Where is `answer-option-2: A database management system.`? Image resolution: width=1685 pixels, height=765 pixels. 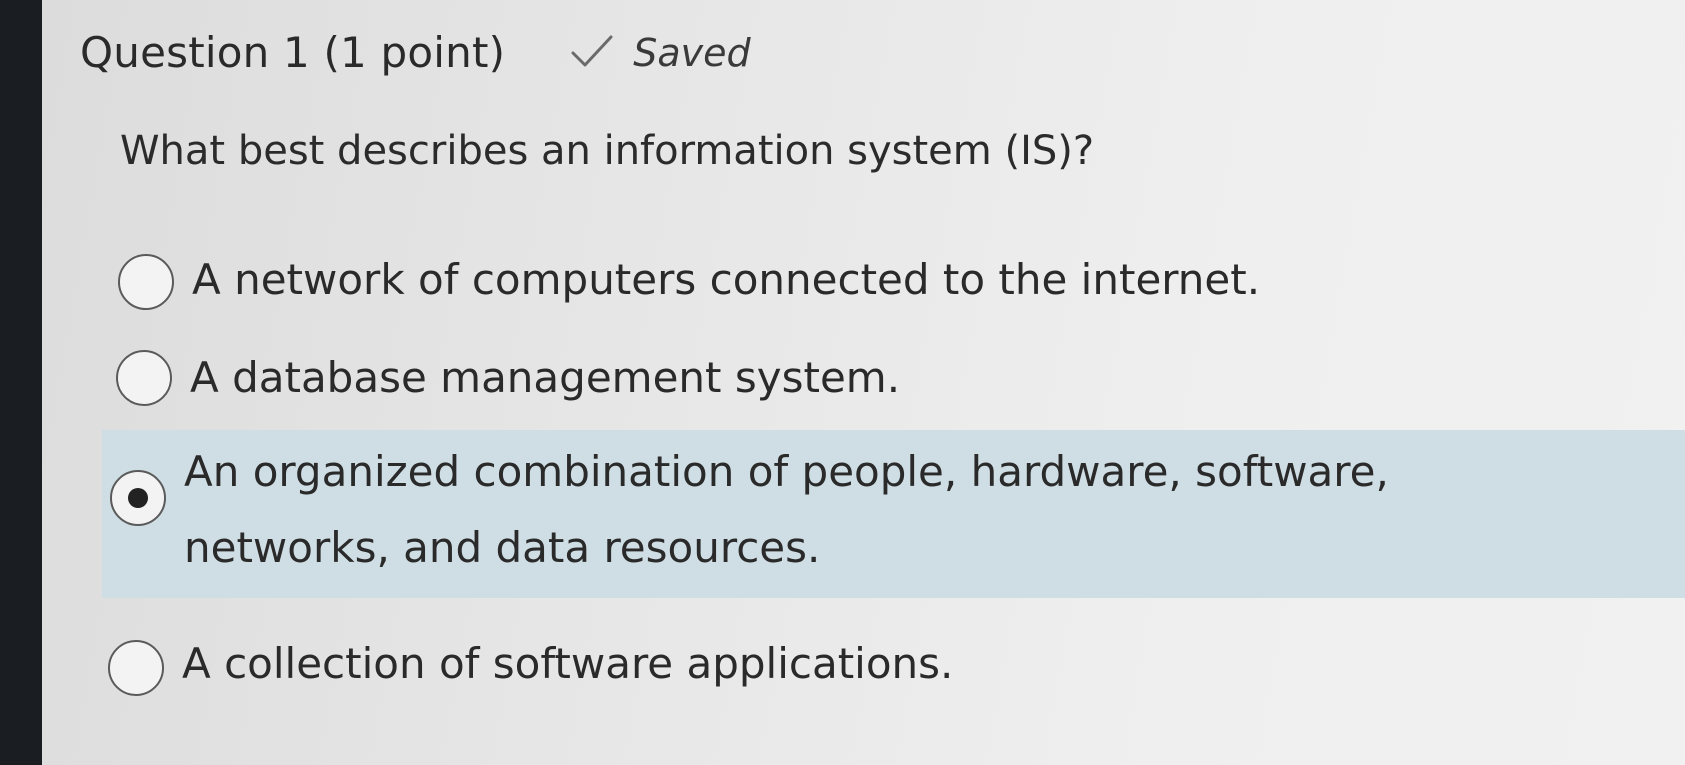 answer-option-2: A database management system. is located at coordinates (766, 378).